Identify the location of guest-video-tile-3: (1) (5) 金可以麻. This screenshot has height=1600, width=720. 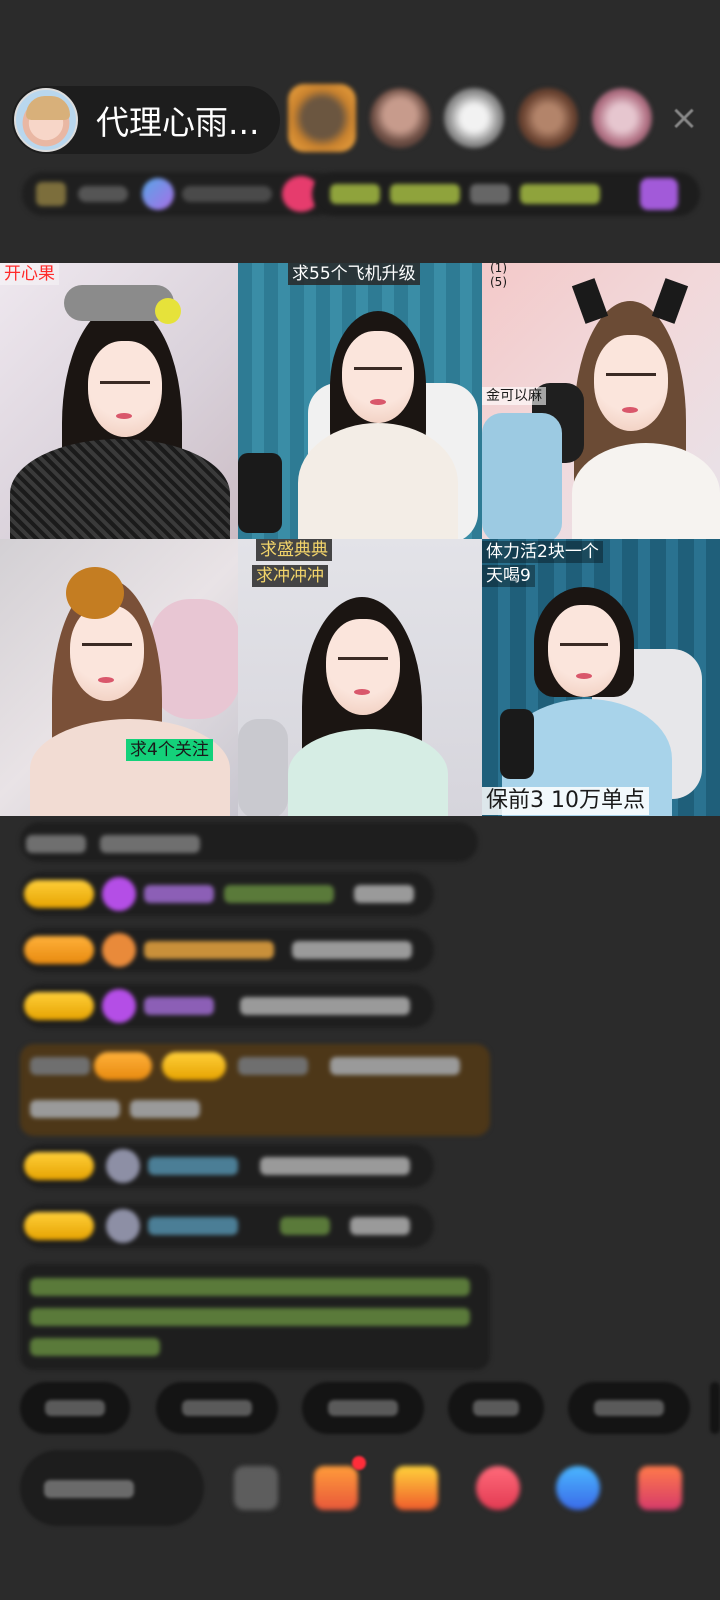
(601, 401).